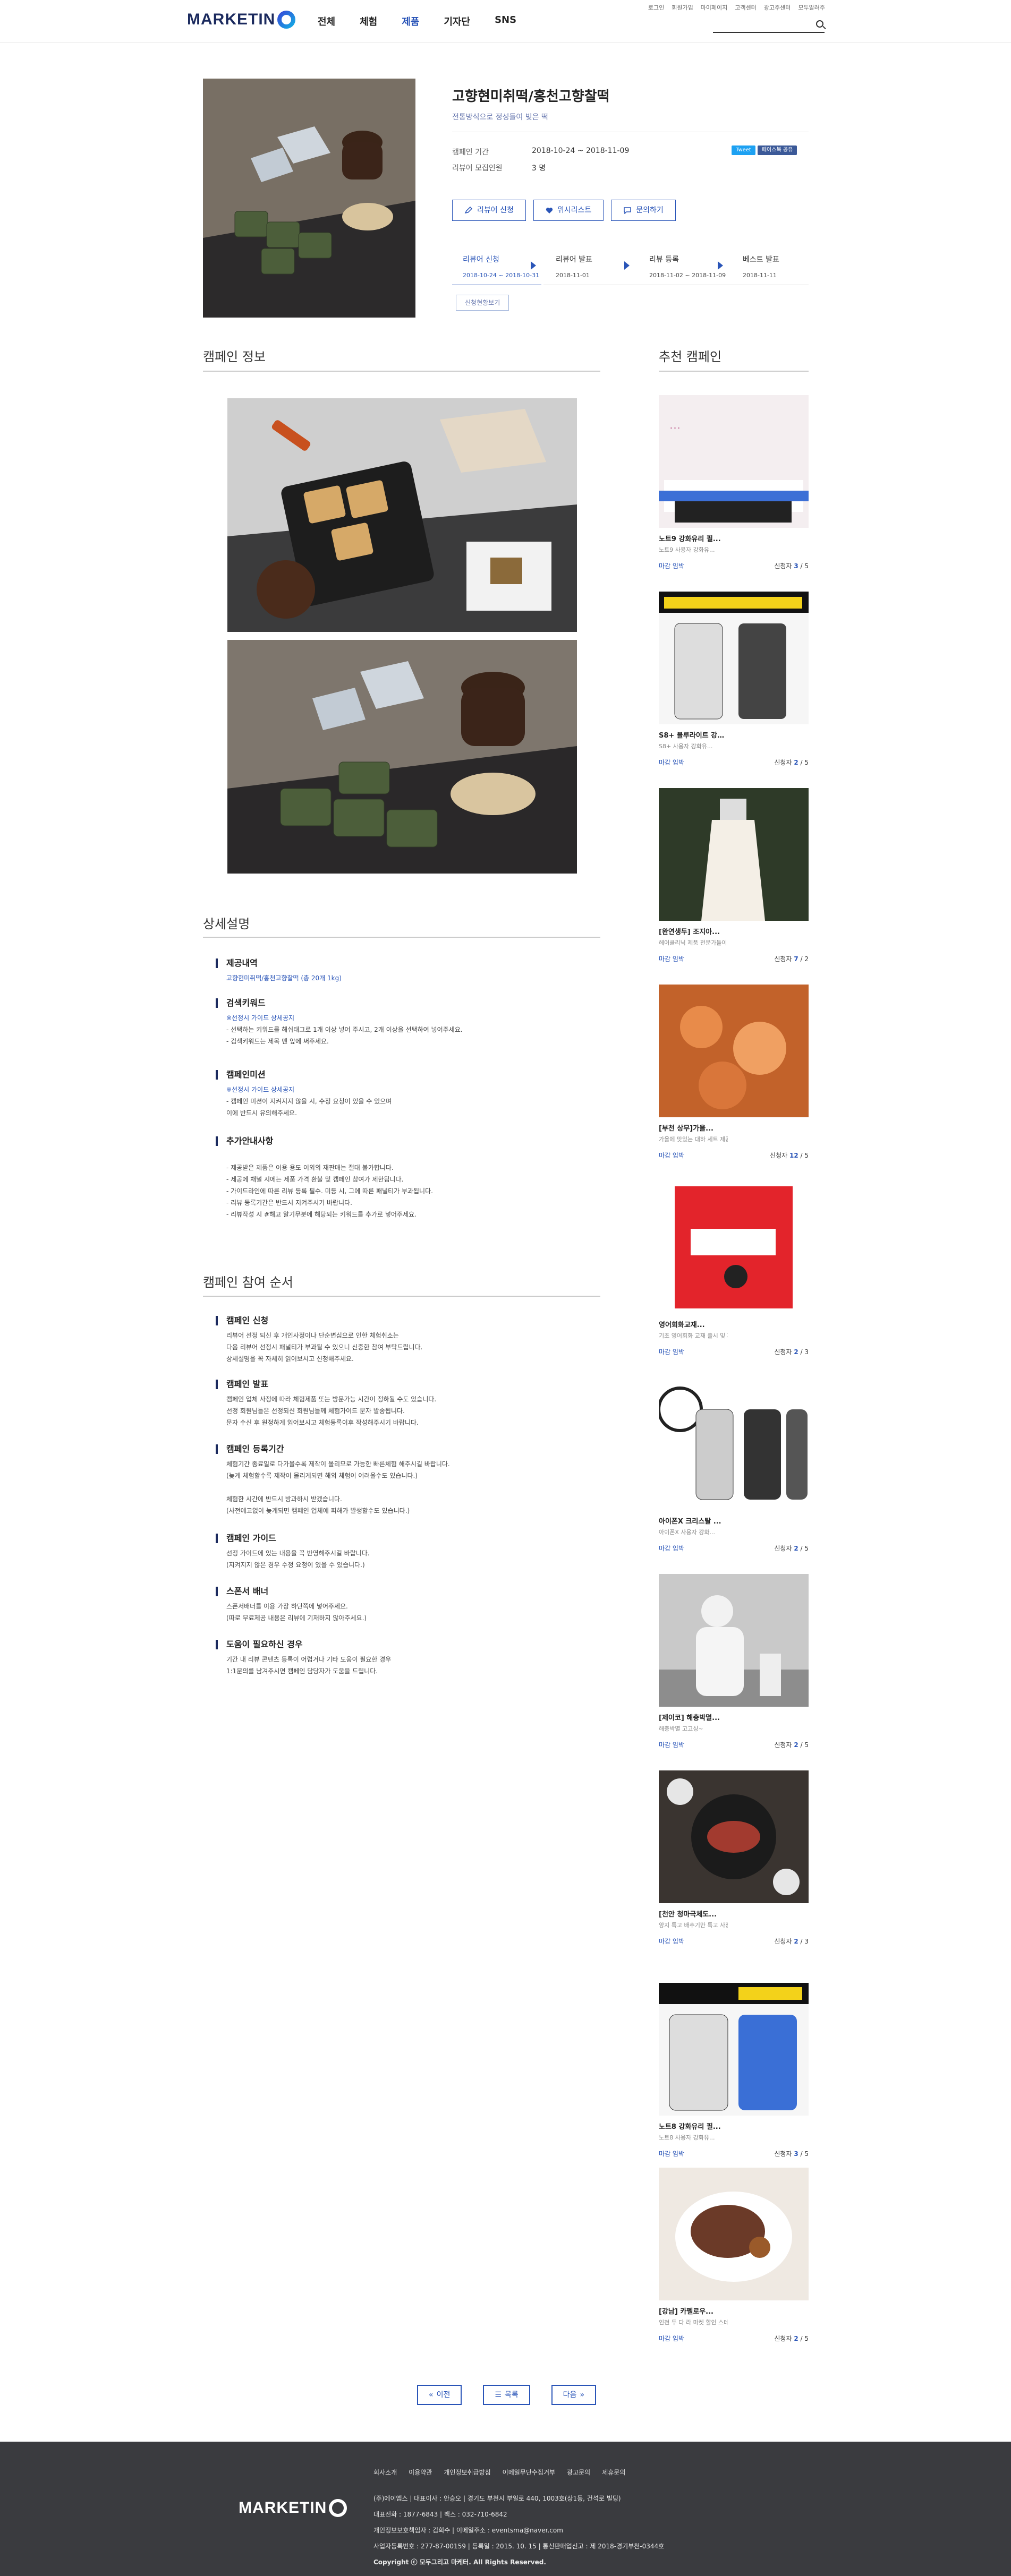  Describe the element at coordinates (498, 2395) in the screenshot. I see `list-icon: ☰` at that location.